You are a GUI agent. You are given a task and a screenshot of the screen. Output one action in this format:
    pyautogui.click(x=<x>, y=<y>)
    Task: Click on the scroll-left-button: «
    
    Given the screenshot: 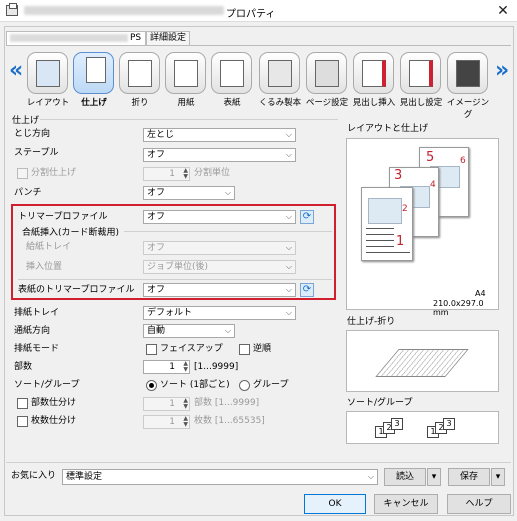 What is the action you would take?
    pyautogui.click(x=16, y=70)
    